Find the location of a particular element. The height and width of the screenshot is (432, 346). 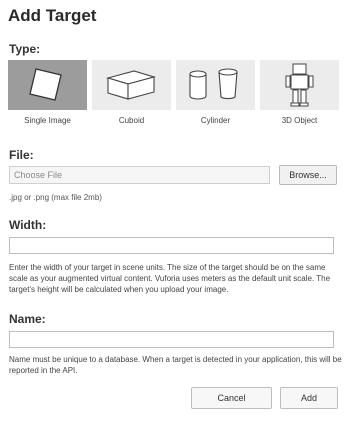

3d-object-icon is located at coordinates (299, 85).